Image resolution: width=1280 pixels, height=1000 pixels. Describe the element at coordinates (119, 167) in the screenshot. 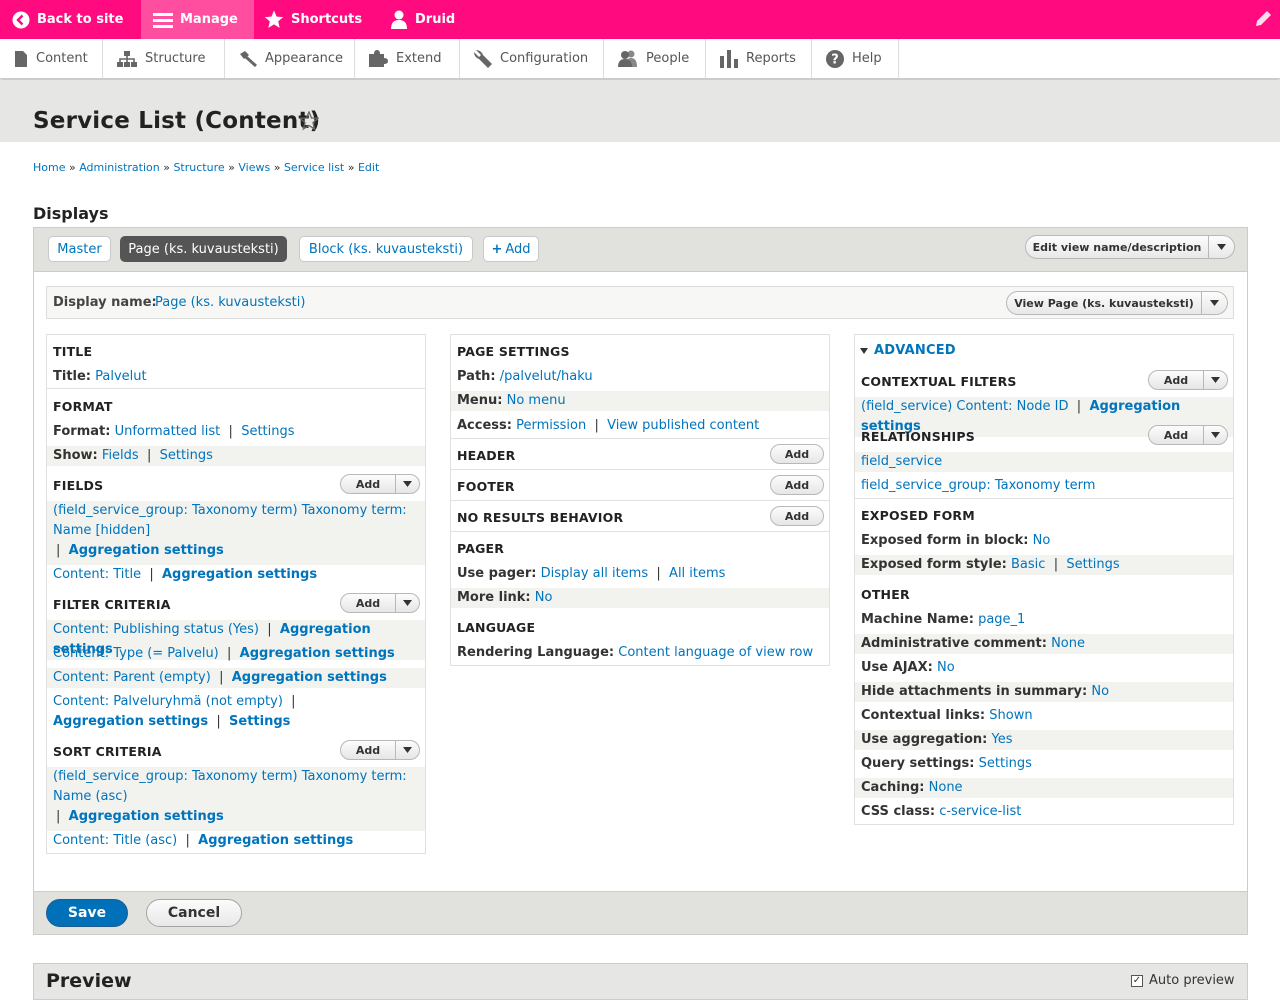

I see `breadcrumb-administration: Administration` at that location.